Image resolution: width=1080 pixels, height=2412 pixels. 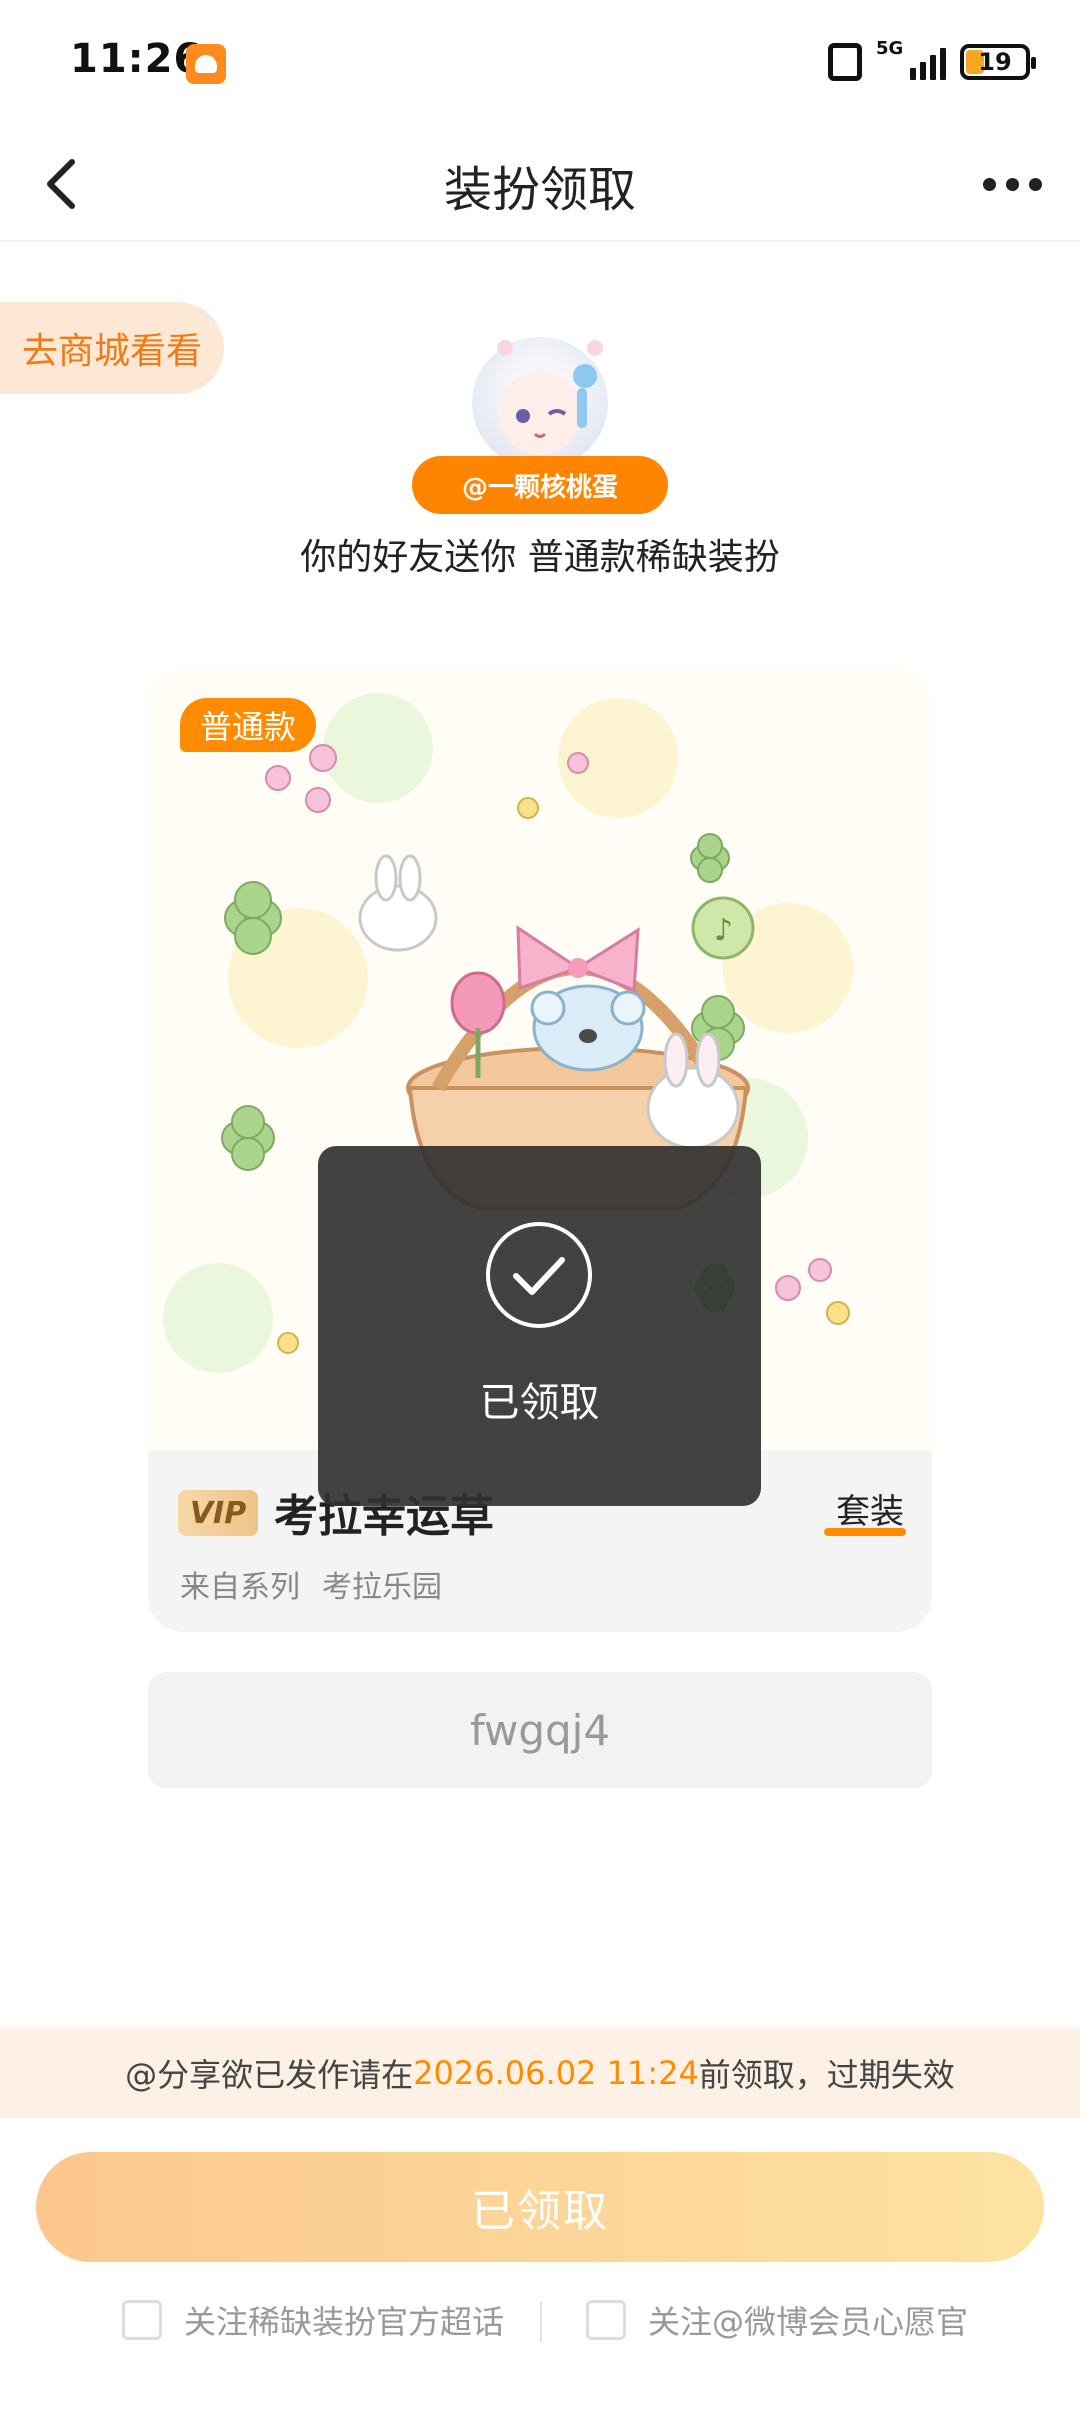 I want to click on follow-options: 关注稀缺装扮官方超话 关注@微博会员心愿官, so click(x=540, y=2320).